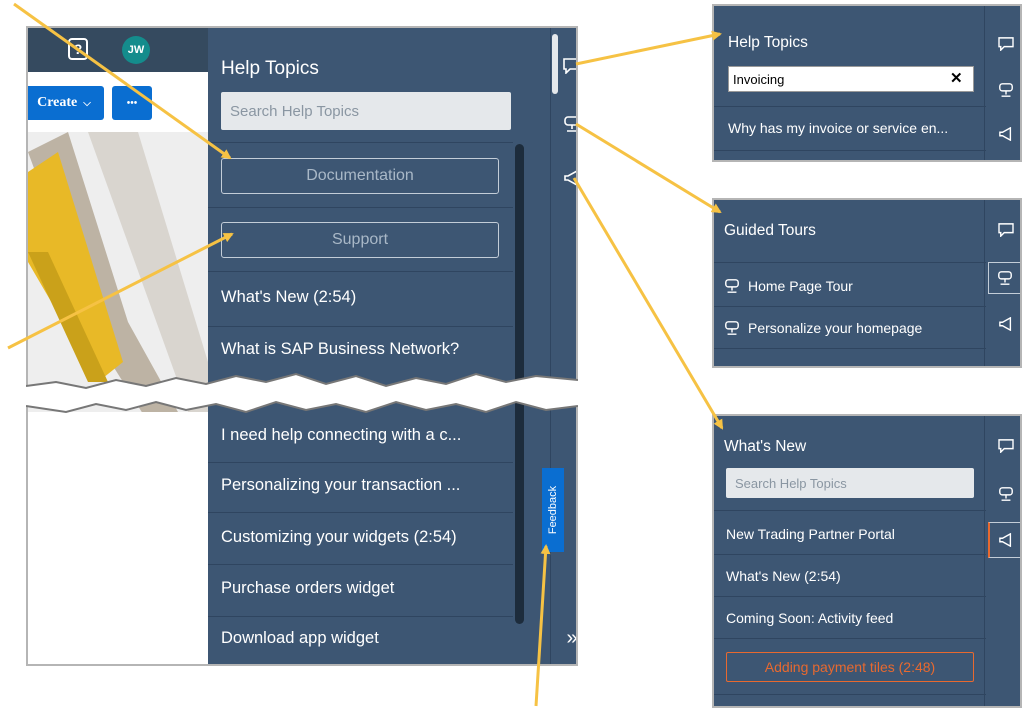 The width and height of the screenshot is (1025, 708). Describe the element at coordinates (854, 534) in the screenshot. I see `list-item: New Trading Partner Portal` at that location.